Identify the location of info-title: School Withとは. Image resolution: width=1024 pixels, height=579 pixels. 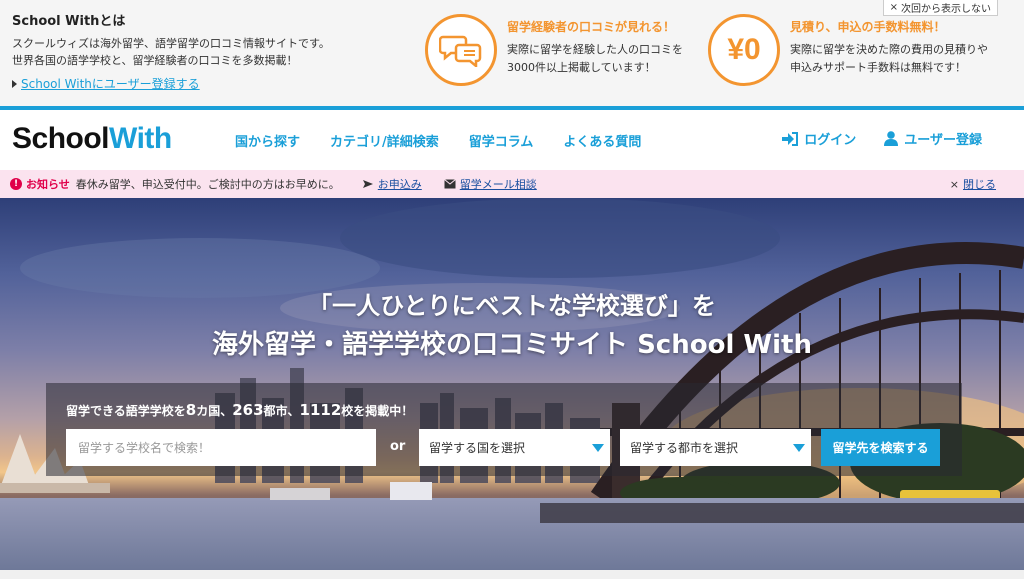
(69, 21).